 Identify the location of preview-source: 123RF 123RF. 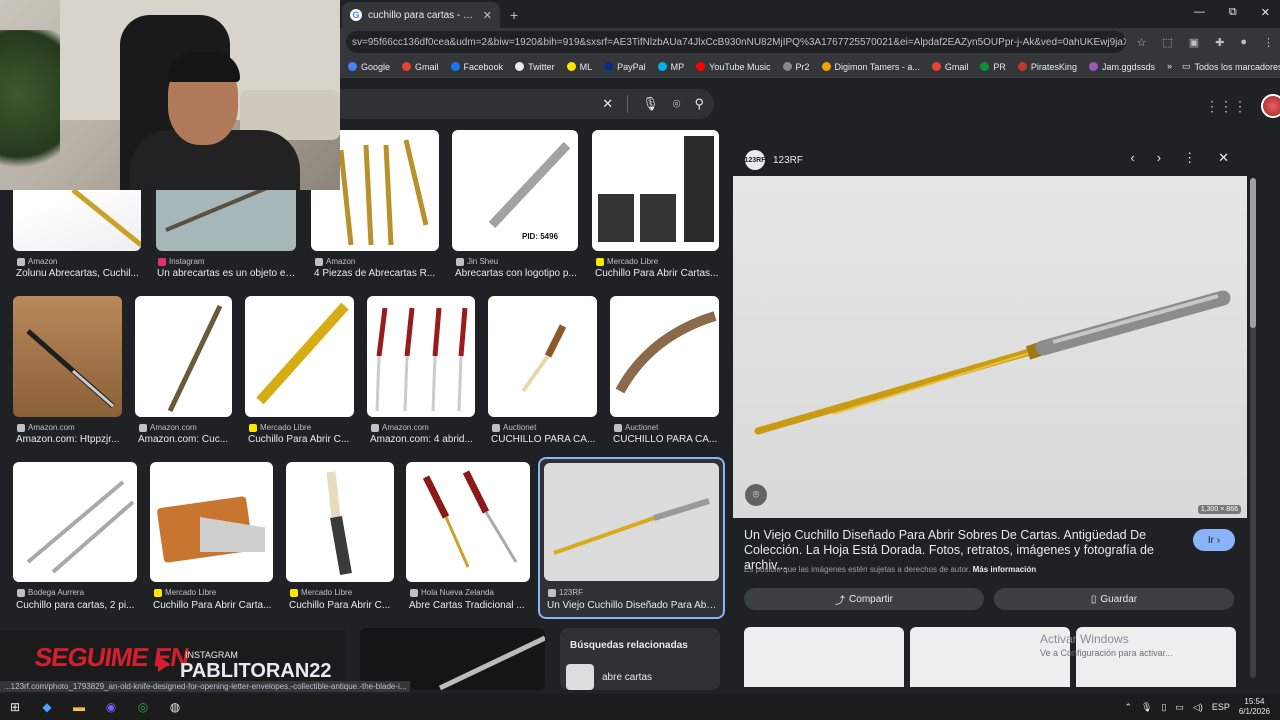
(774, 160).